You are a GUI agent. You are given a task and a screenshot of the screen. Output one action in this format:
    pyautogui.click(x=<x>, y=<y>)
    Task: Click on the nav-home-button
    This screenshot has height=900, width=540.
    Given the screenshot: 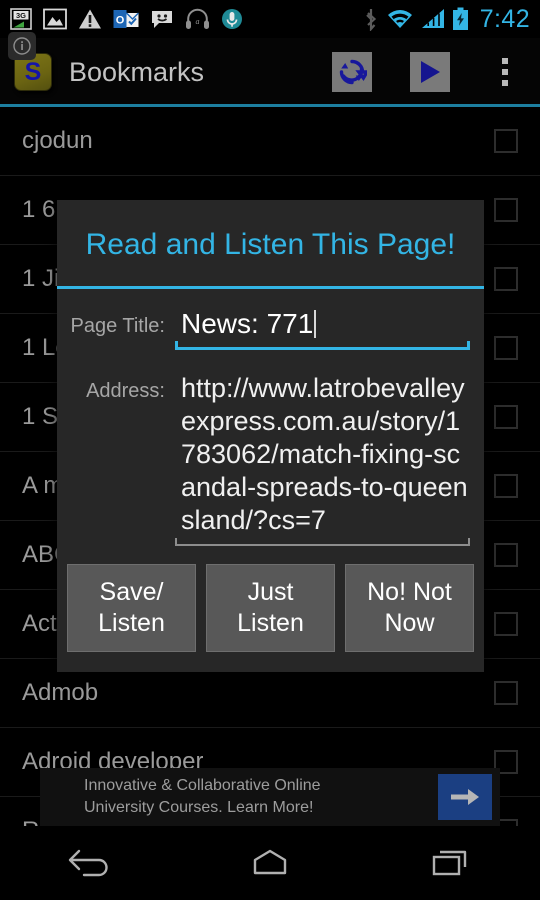 What is the action you would take?
    pyautogui.click(x=270, y=863)
    